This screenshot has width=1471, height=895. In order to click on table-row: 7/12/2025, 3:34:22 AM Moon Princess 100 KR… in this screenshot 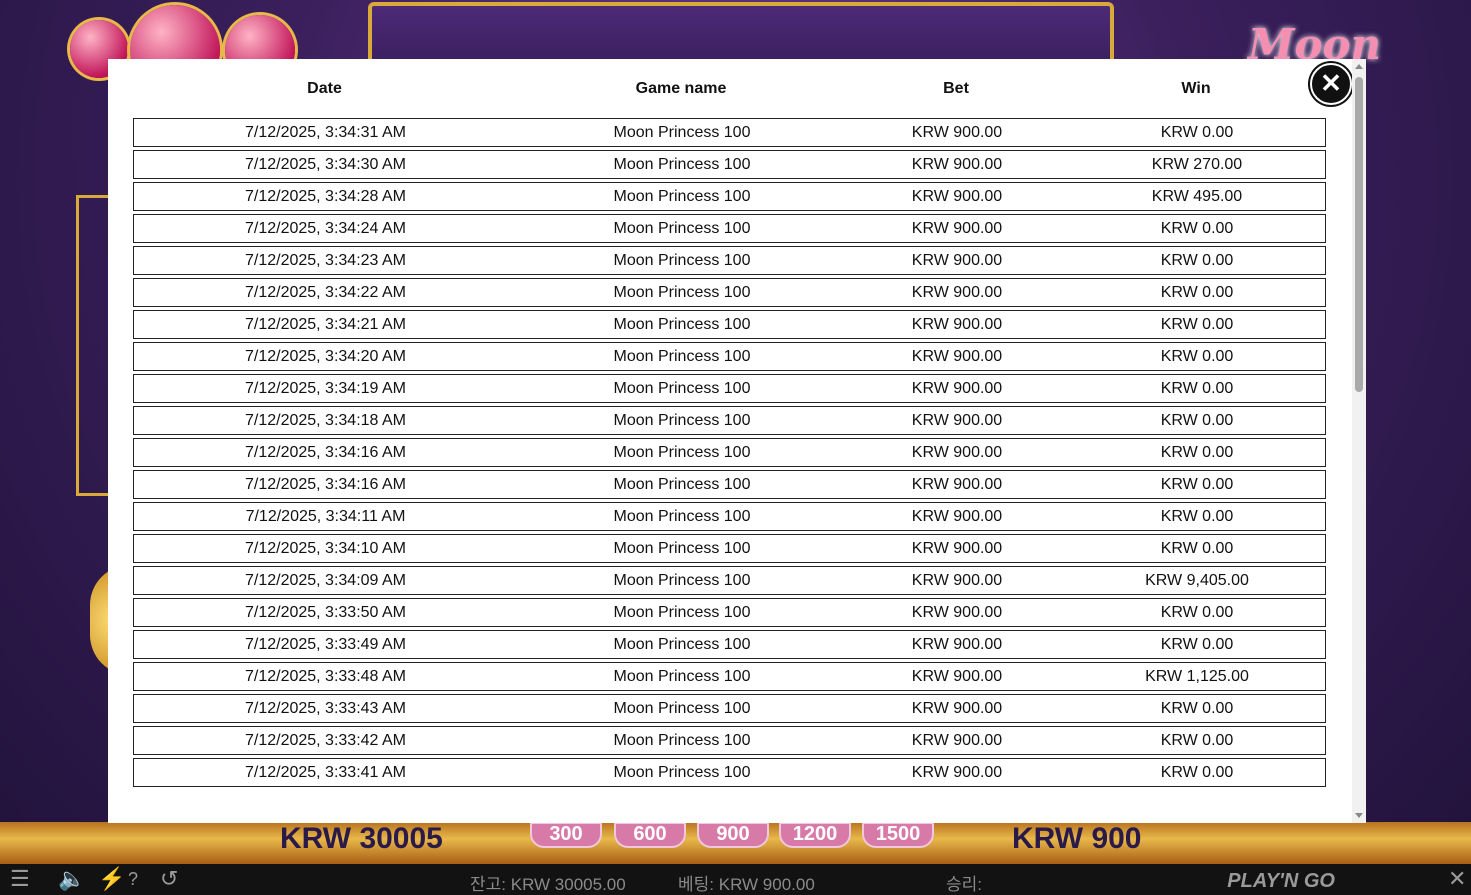, I will do `click(729, 292)`.